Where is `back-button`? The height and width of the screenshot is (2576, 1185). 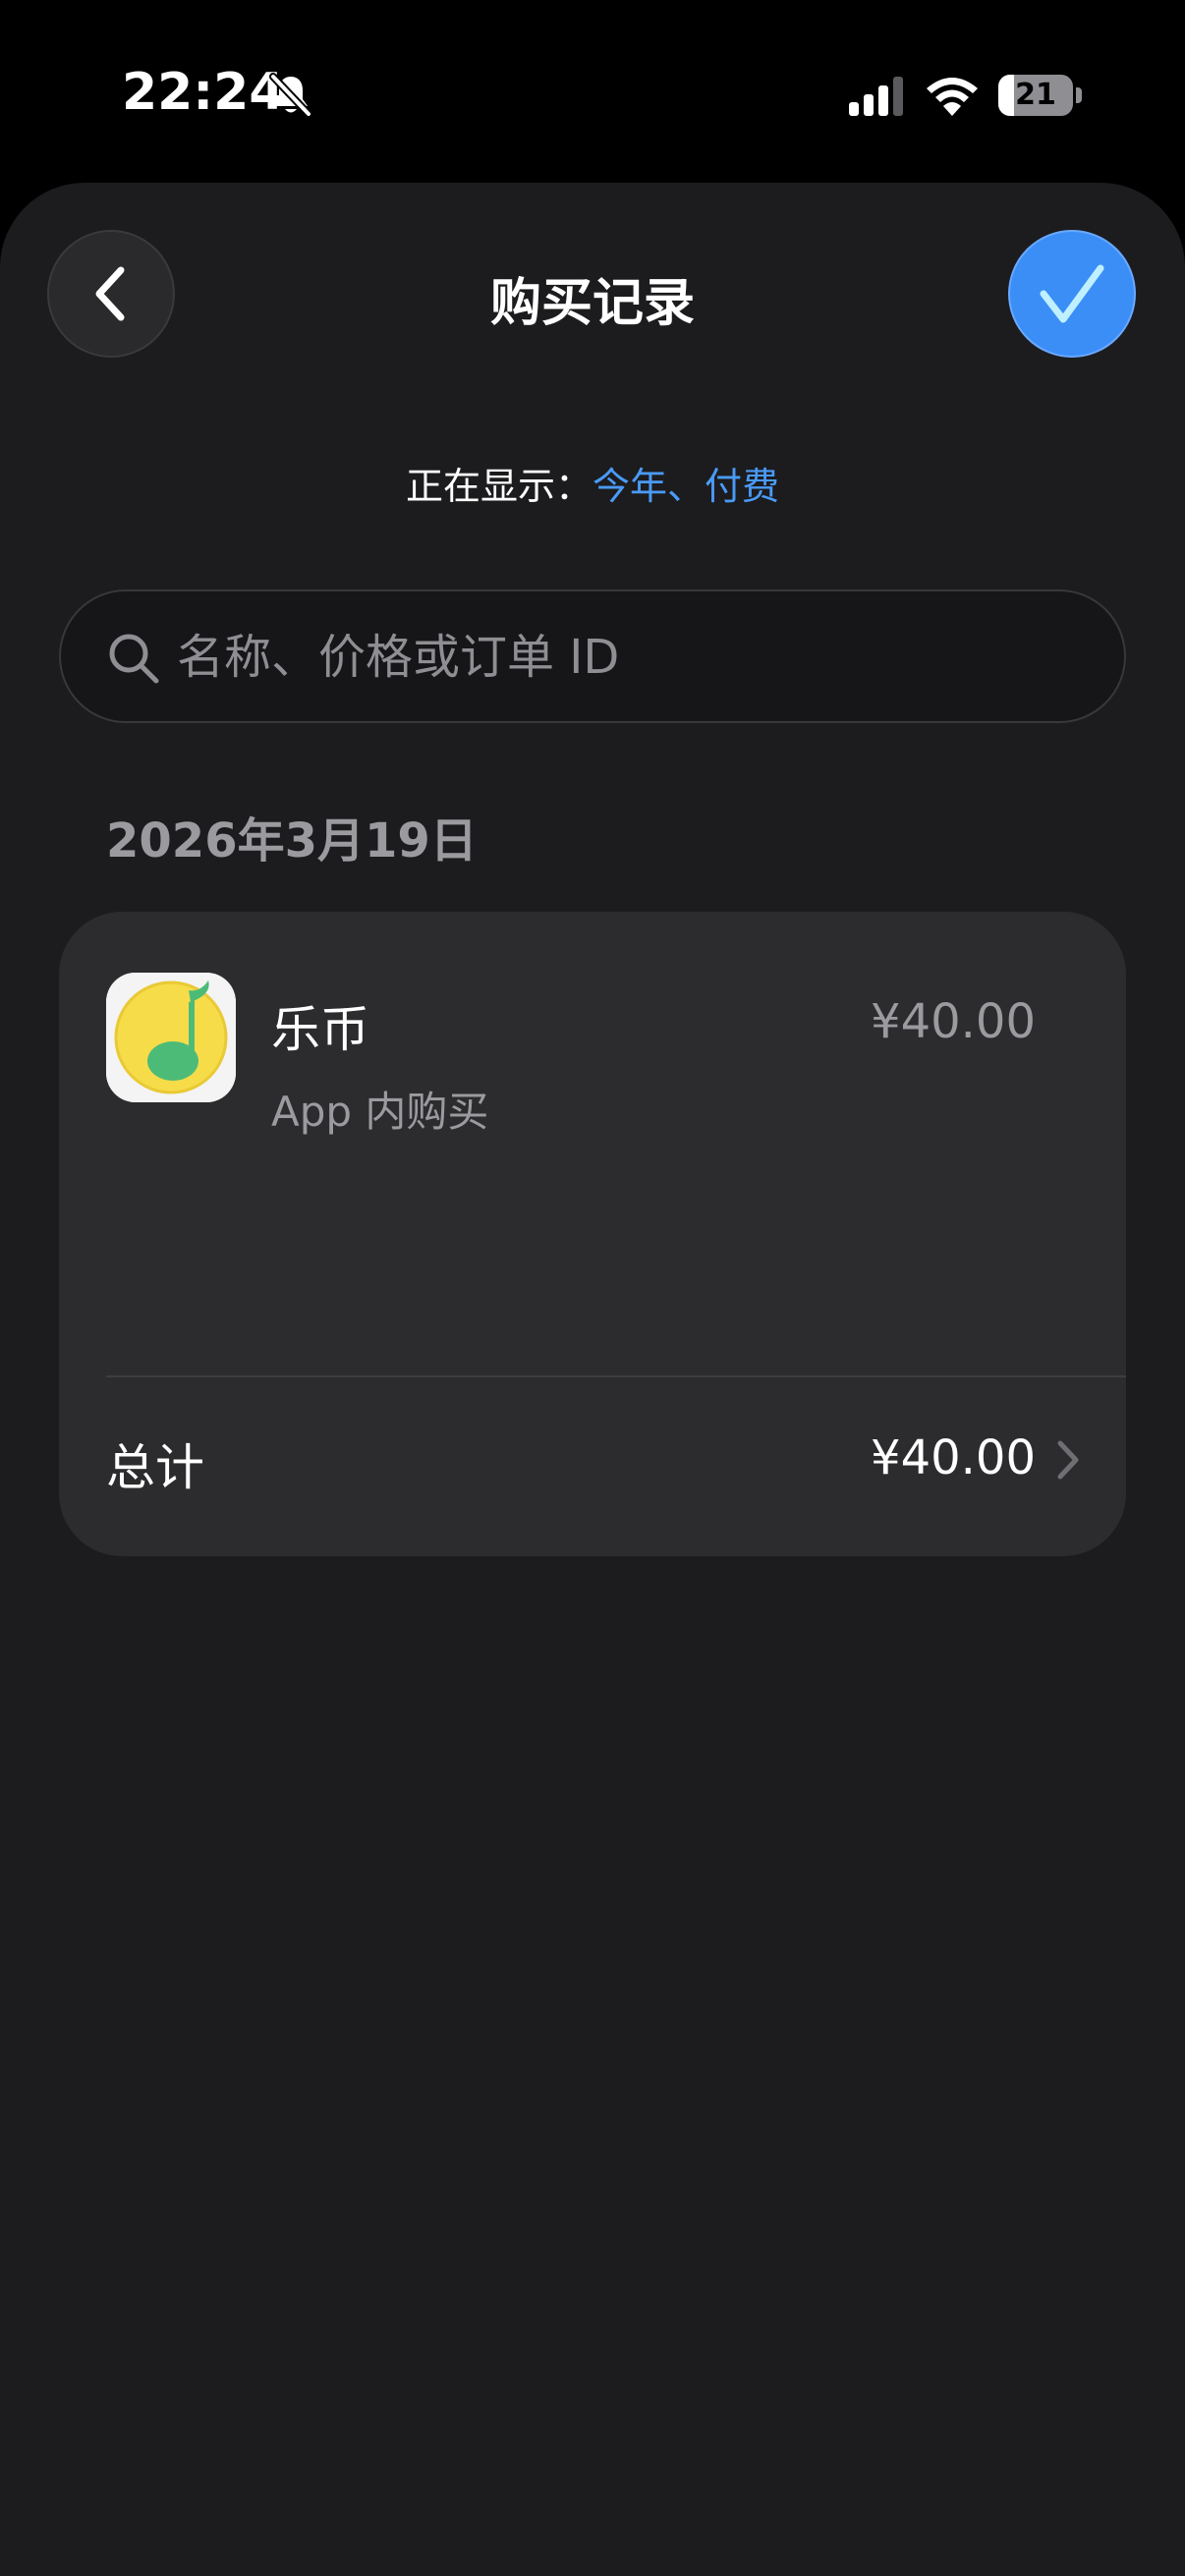 back-button is located at coordinates (111, 294).